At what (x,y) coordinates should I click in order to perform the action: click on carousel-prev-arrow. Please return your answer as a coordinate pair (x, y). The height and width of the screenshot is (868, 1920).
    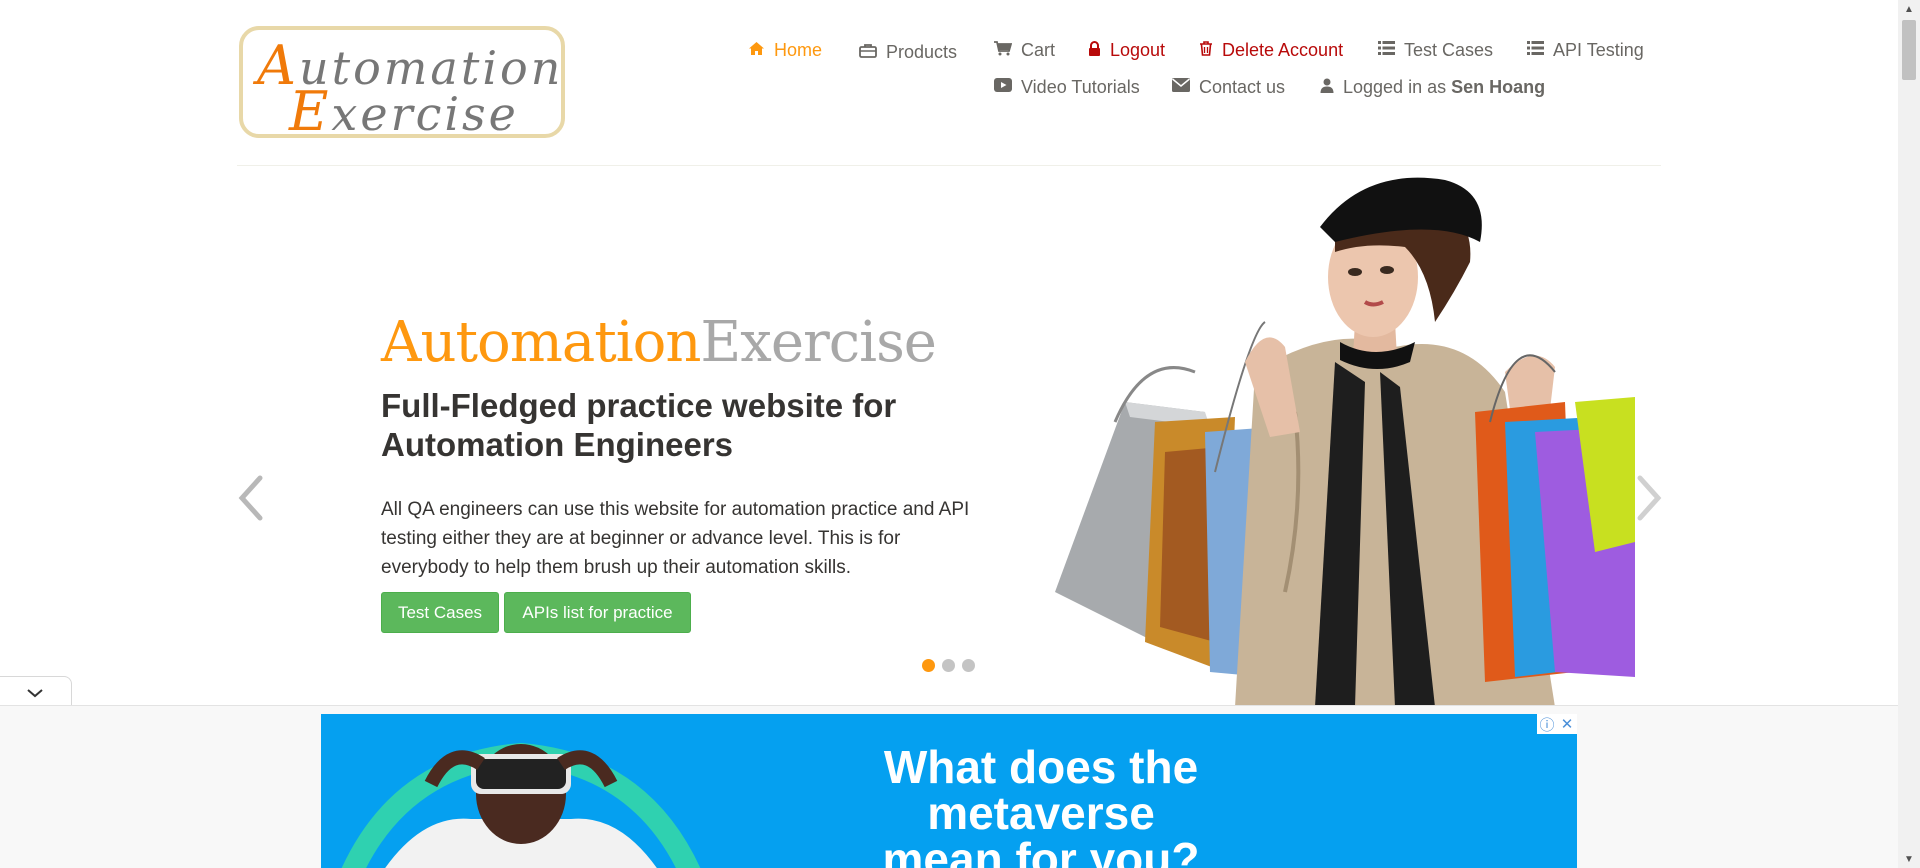
    Looking at the image, I should click on (251, 498).